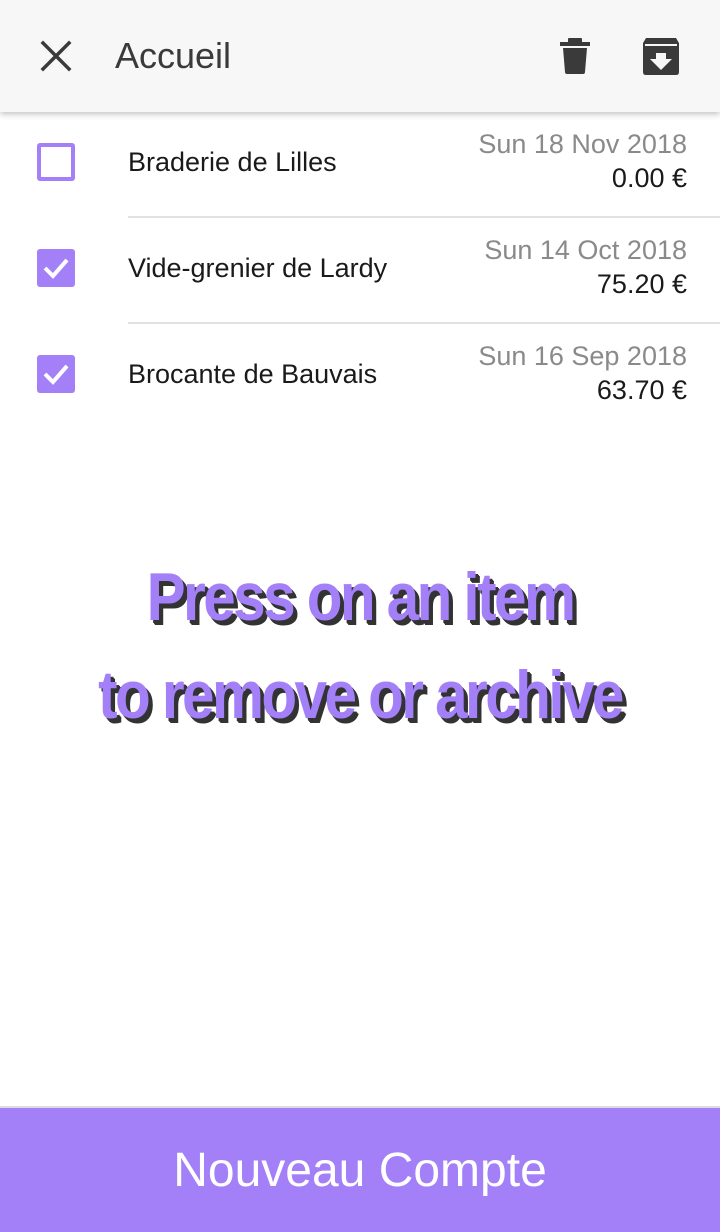  I want to click on archive-button, so click(661, 56).